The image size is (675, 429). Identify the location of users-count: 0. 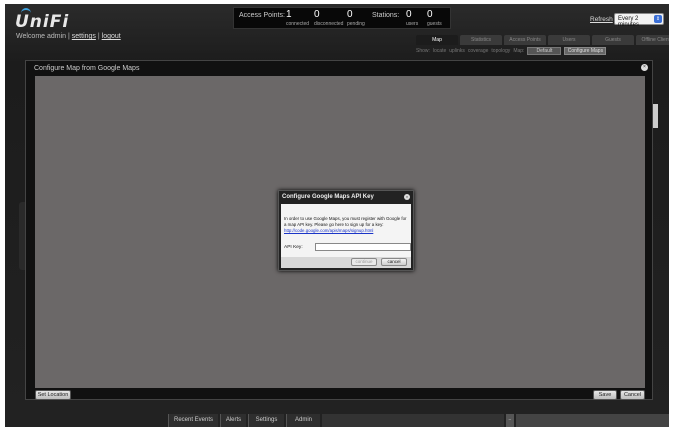
(409, 14).